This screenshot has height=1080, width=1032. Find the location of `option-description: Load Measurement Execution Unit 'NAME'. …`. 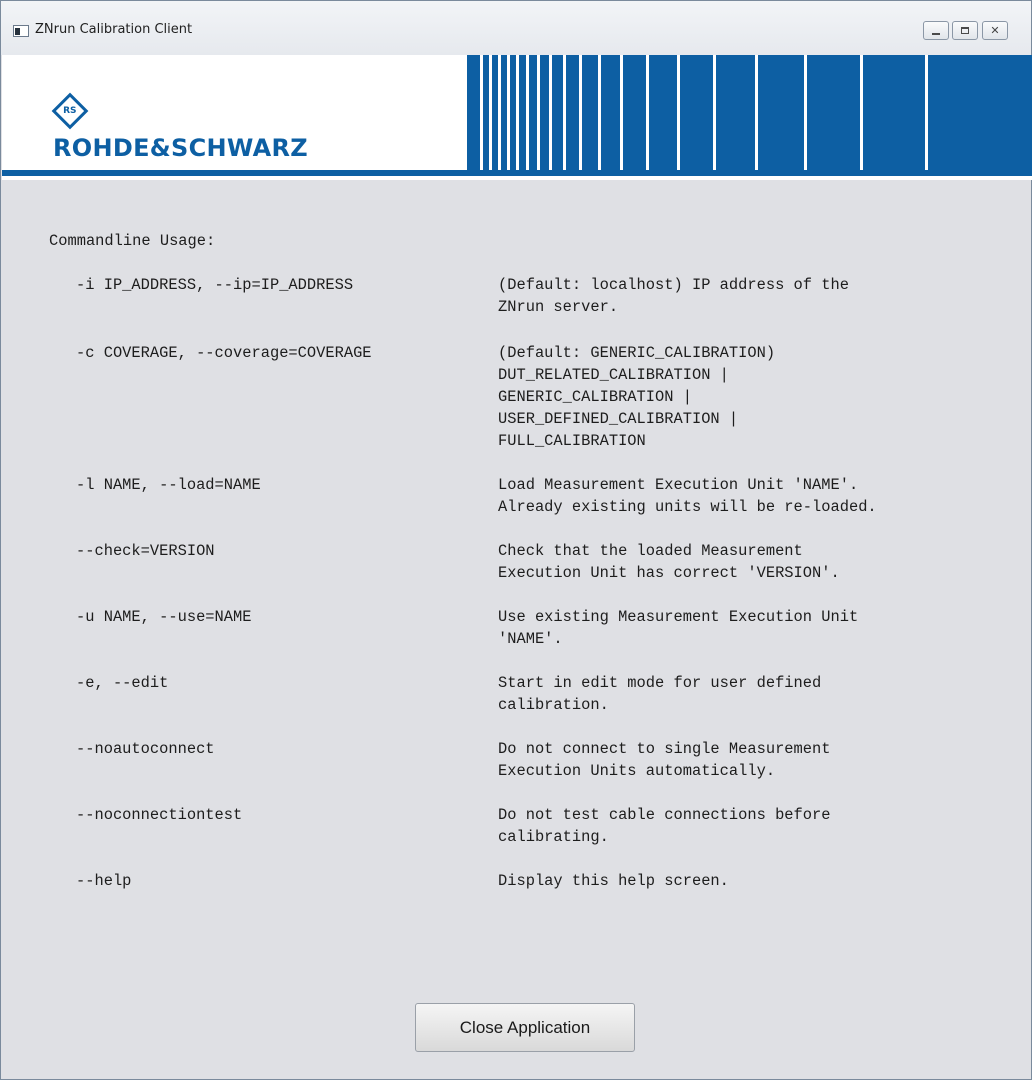

option-description: Load Measurement Execution Unit 'NAME'. … is located at coordinates (687, 496).